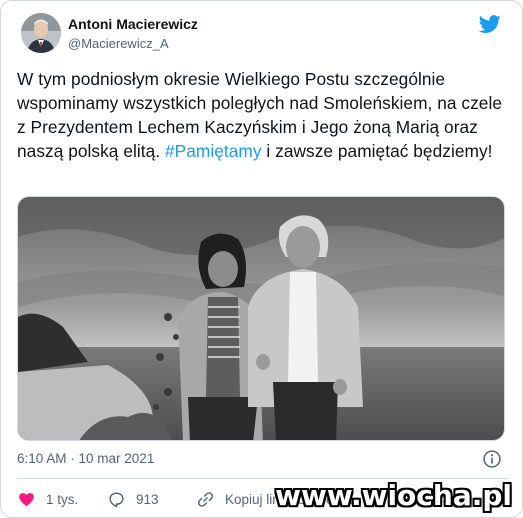 The height and width of the screenshot is (518, 523). What do you see at coordinates (62, 499) in the screenshot?
I see `like-count: 1 tys.` at bounding box center [62, 499].